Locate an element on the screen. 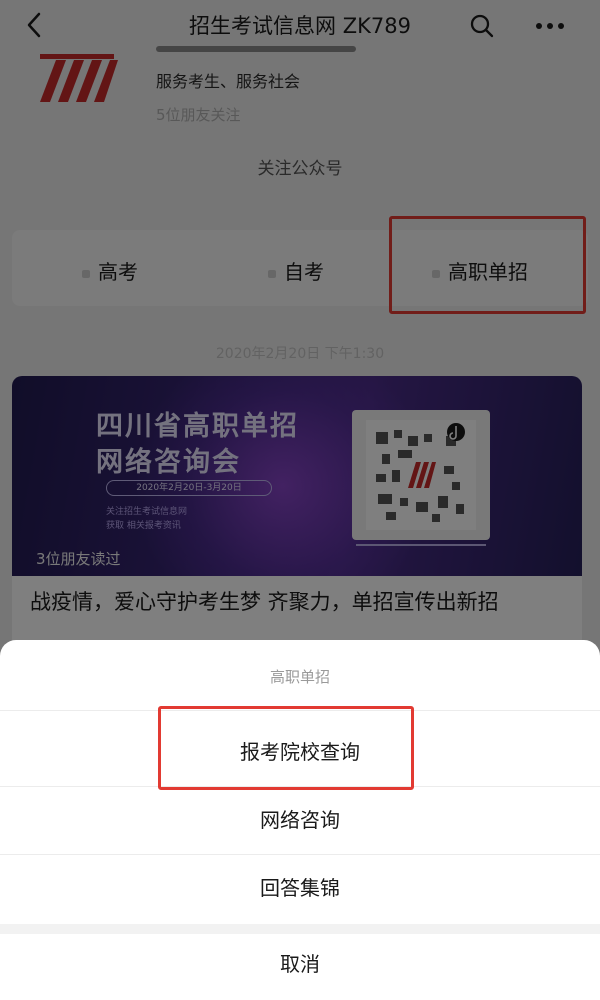 Image resolution: width=600 pixels, height=1000 pixels. cancel-button: 取消 is located at coordinates (300, 962).